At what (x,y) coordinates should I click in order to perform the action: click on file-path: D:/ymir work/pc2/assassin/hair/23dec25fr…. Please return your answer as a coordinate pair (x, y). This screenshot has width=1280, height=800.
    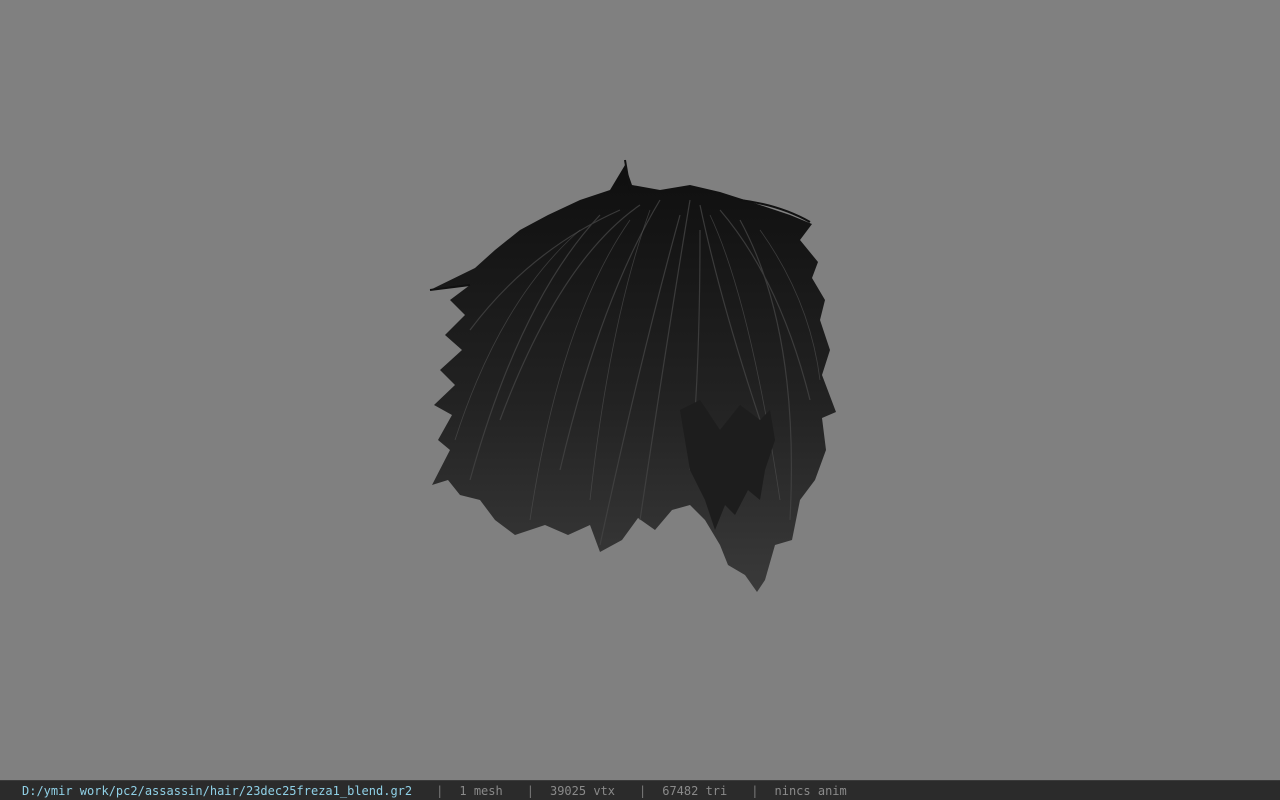
    Looking at the image, I should click on (217, 790).